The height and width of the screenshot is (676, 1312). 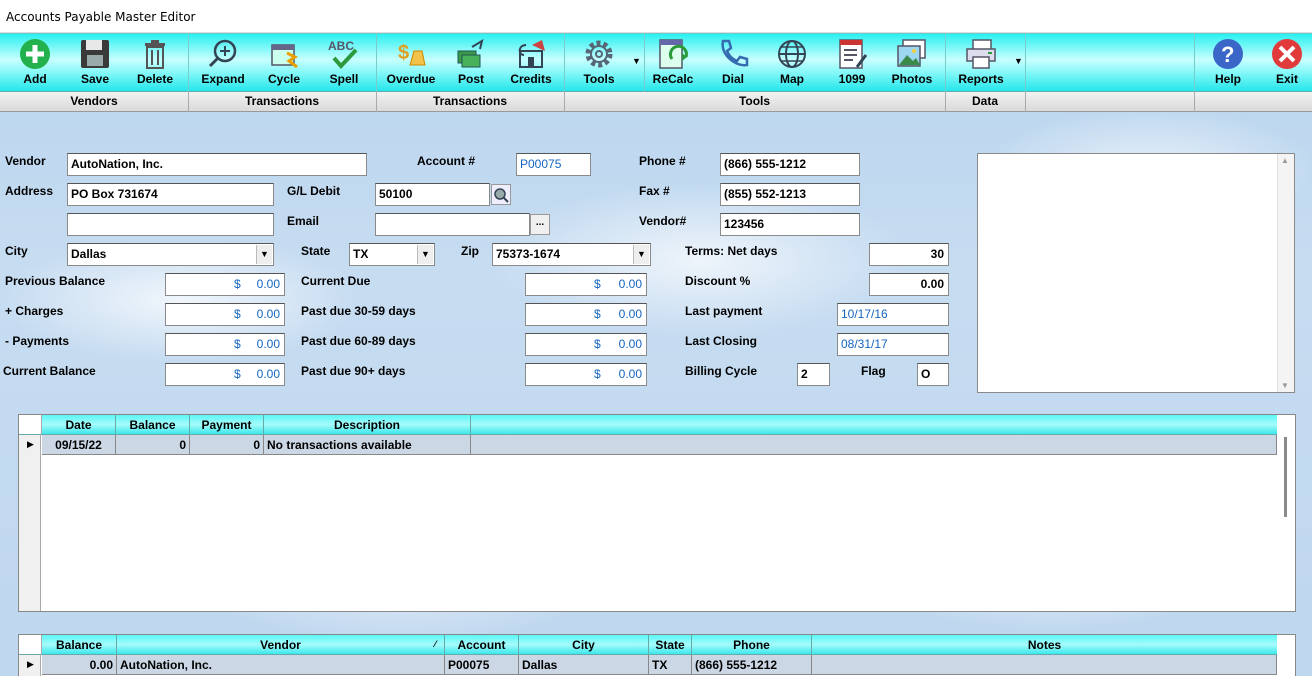 What do you see at coordinates (586, 374) in the screenshot?
I see `past-due-90-field: $0.00` at bounding box center [586, 374].